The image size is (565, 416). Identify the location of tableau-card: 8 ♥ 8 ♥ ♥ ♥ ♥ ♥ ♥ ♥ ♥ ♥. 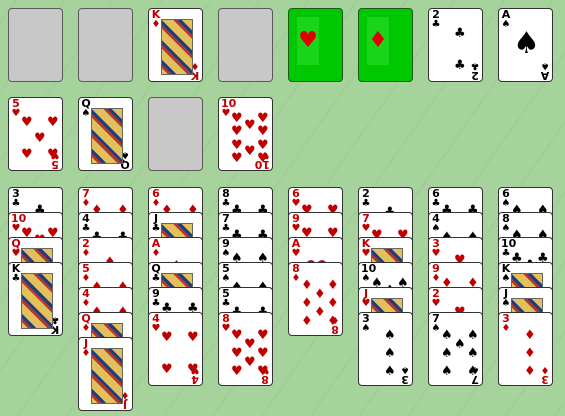
(245, 349).